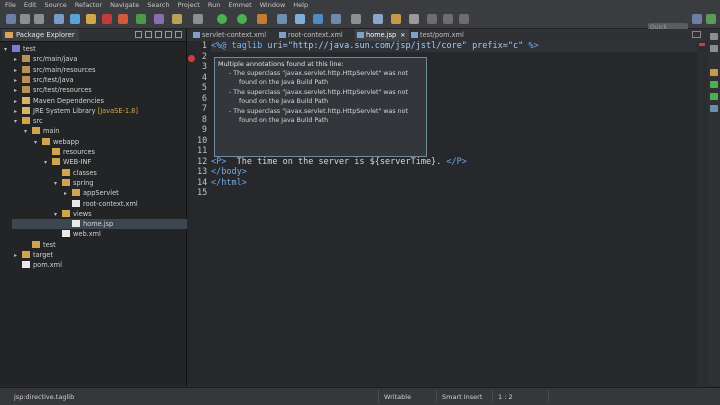 Image resolution: width=720 pixels, height=405 pixels. What do you see at coordinates (158, 34) in the screenshot?
I see `view-menu-icon` at bounding box center [158, 34].